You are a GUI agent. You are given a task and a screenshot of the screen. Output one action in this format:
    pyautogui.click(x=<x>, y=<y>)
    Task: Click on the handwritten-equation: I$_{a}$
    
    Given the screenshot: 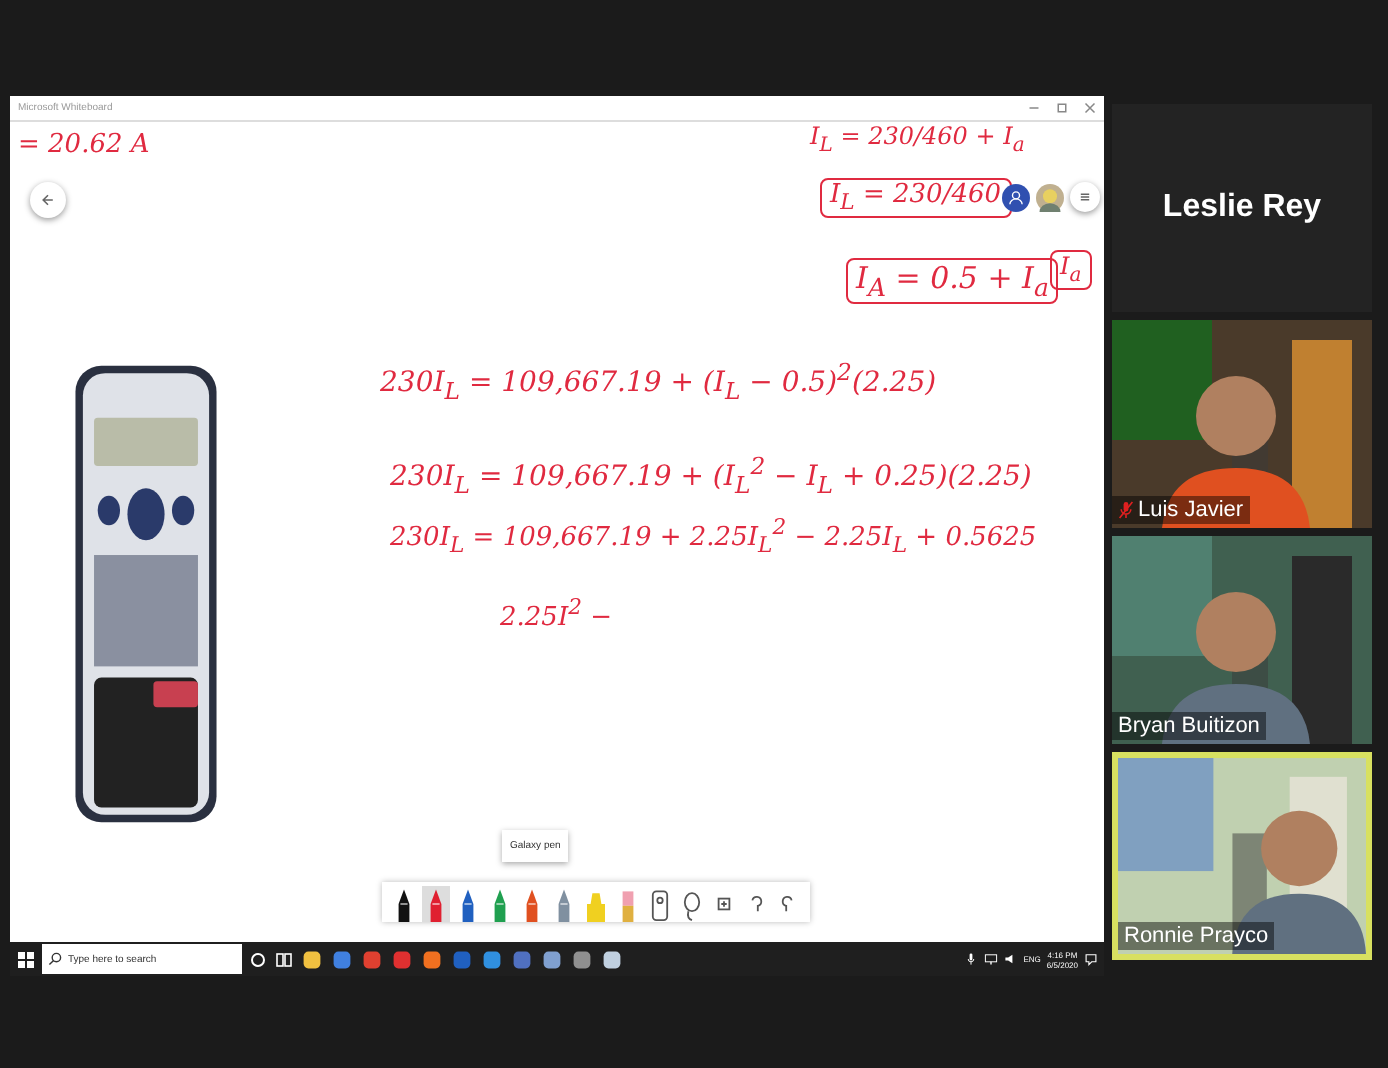 What is the action you would take?
    pyautogui.click(x=1071, y=270)
    